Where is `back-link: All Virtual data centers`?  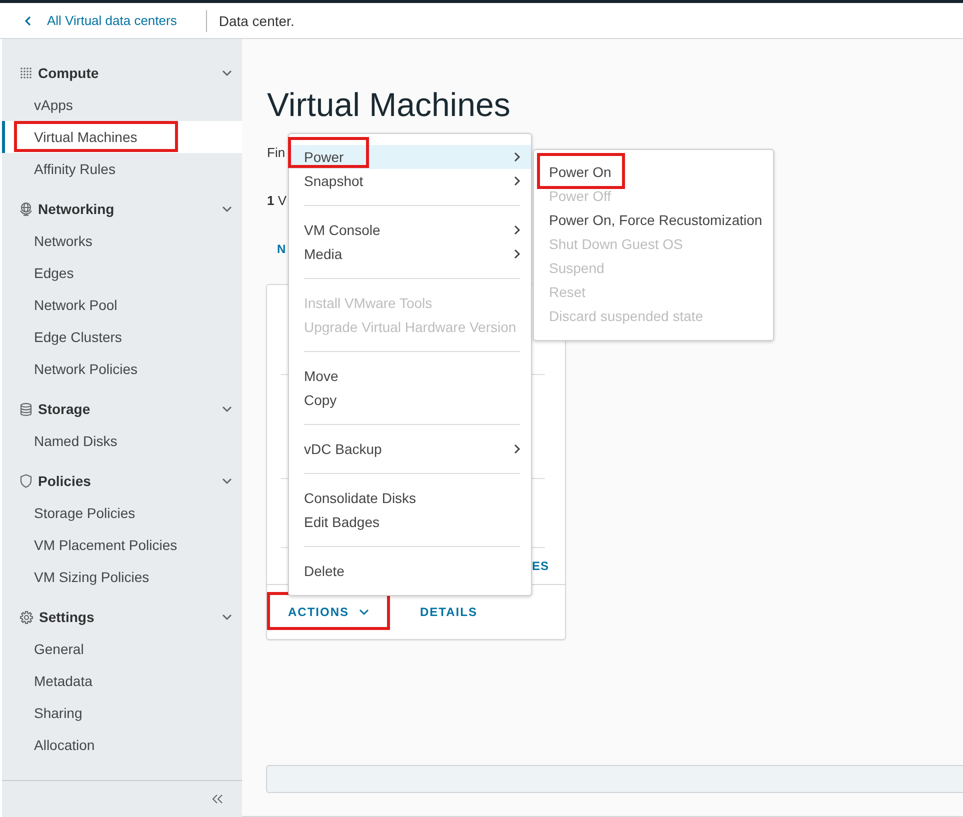 back-link: All Virtual data centers is located at coordinates (101, 20).